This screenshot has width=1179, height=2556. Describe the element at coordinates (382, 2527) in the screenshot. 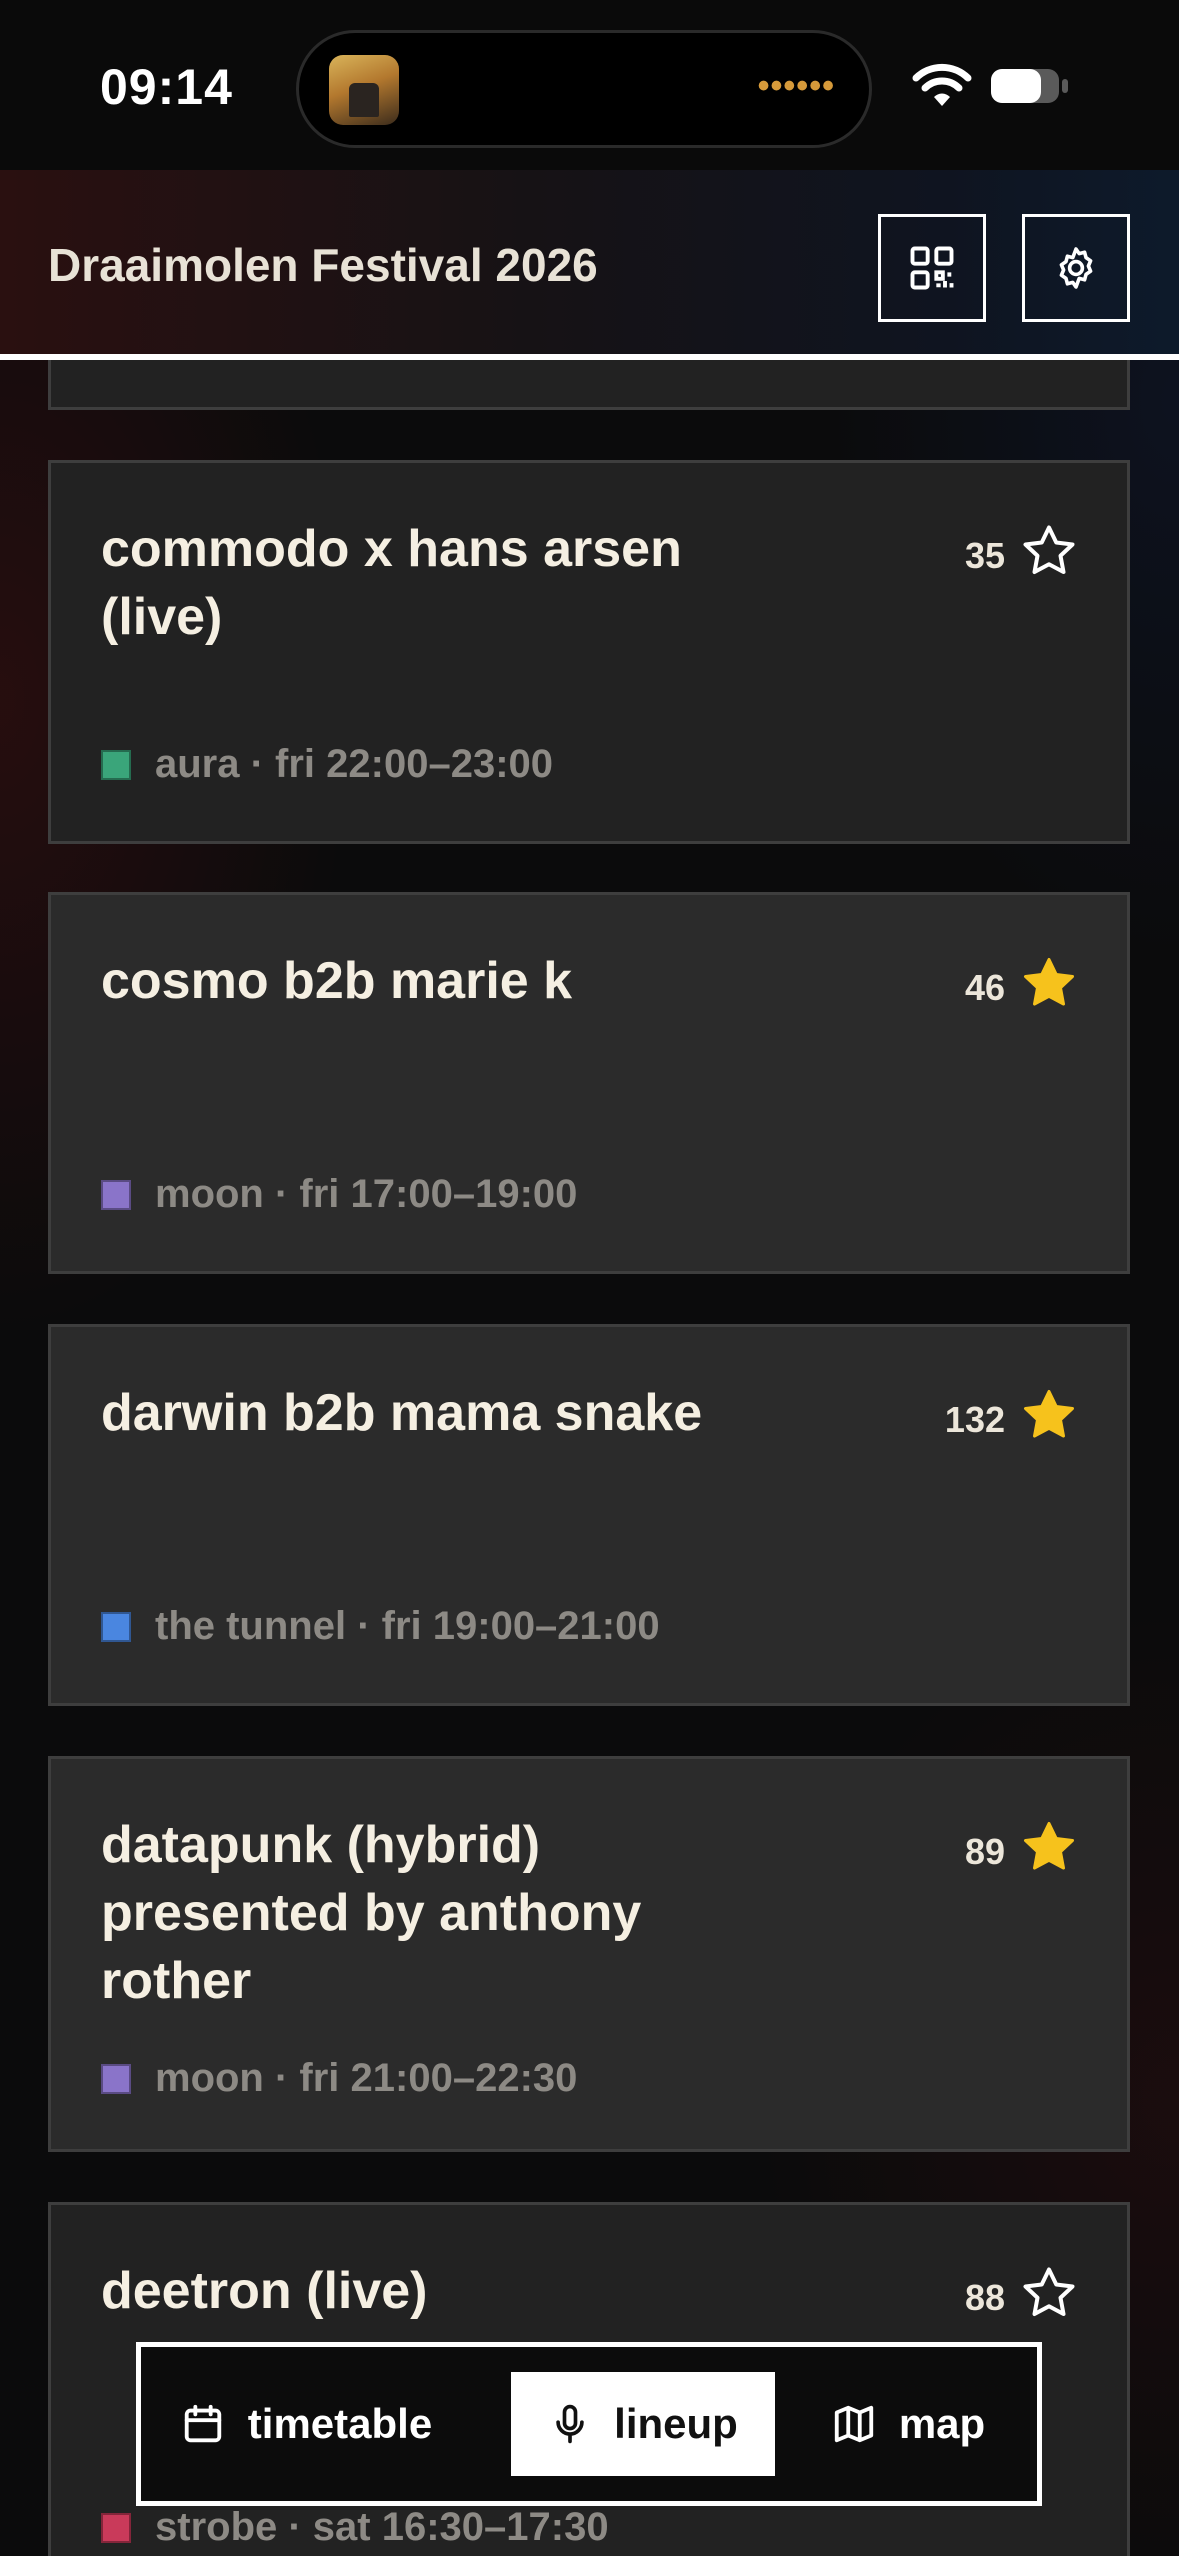

I see `stage-time-text: strobe · sat 16:30–17:30` at that location.